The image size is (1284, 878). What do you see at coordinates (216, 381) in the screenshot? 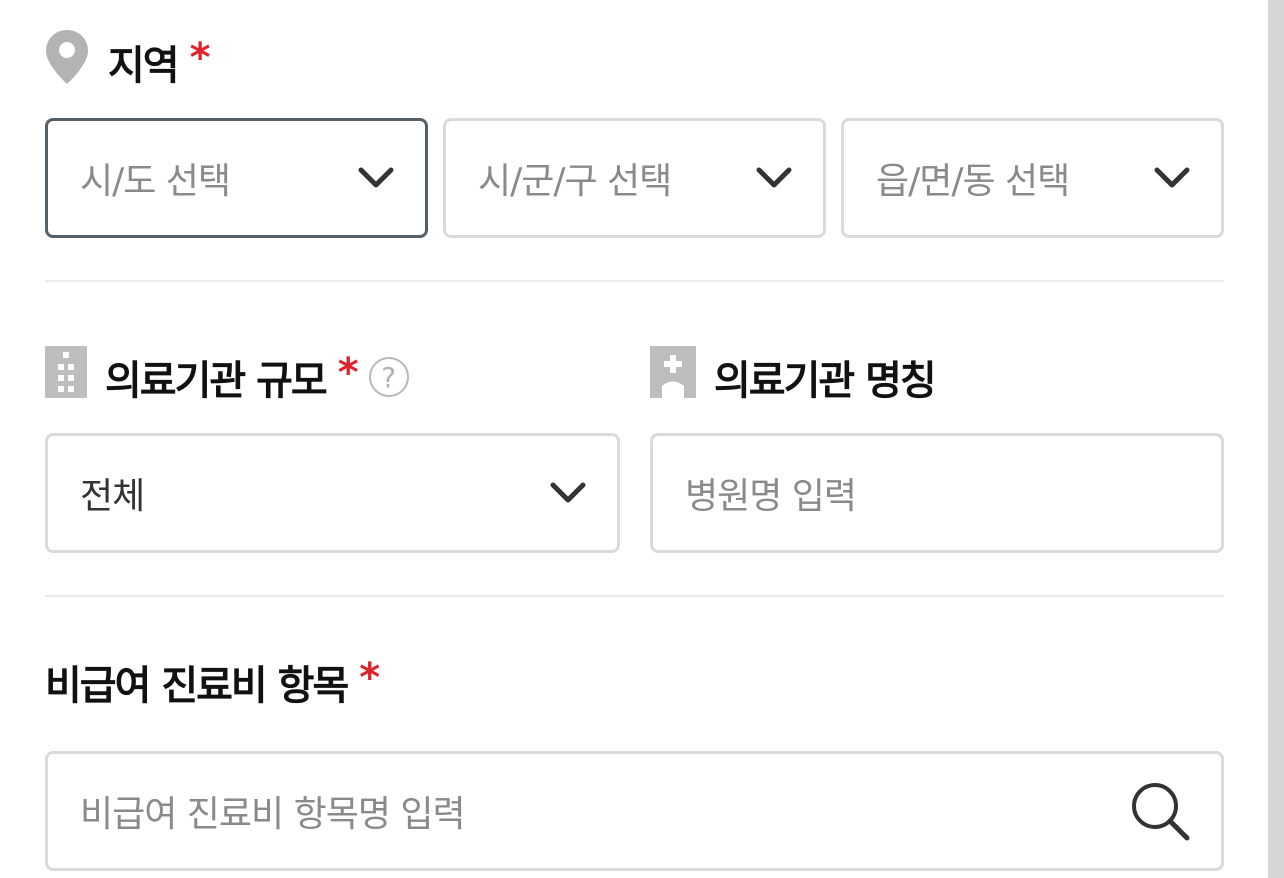
I see `facility-size-label: 의료기관 규모` at bounding box center [216, 381].